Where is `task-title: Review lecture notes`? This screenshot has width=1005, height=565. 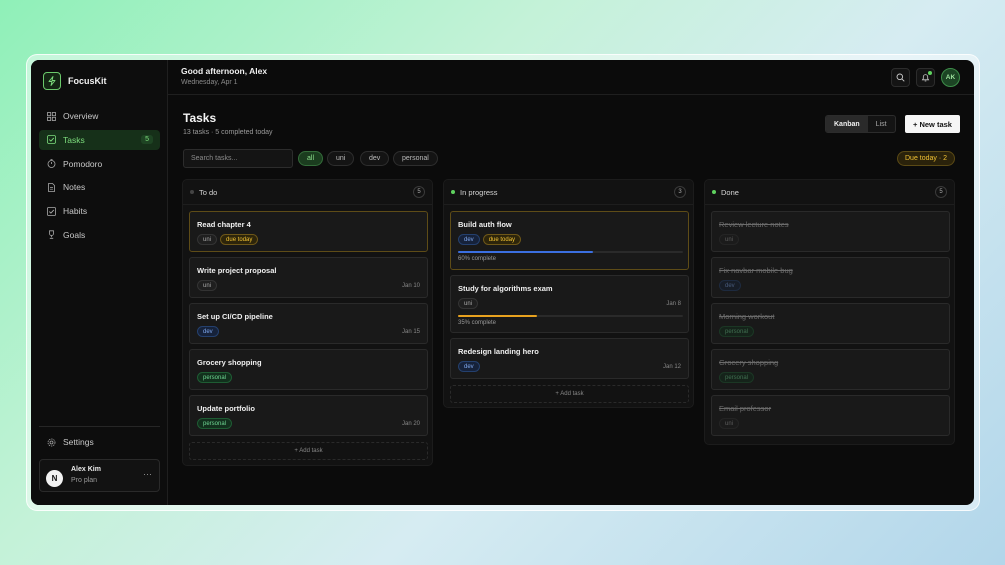
task-title: Review lecture notes is located at coordinates (754, 224).